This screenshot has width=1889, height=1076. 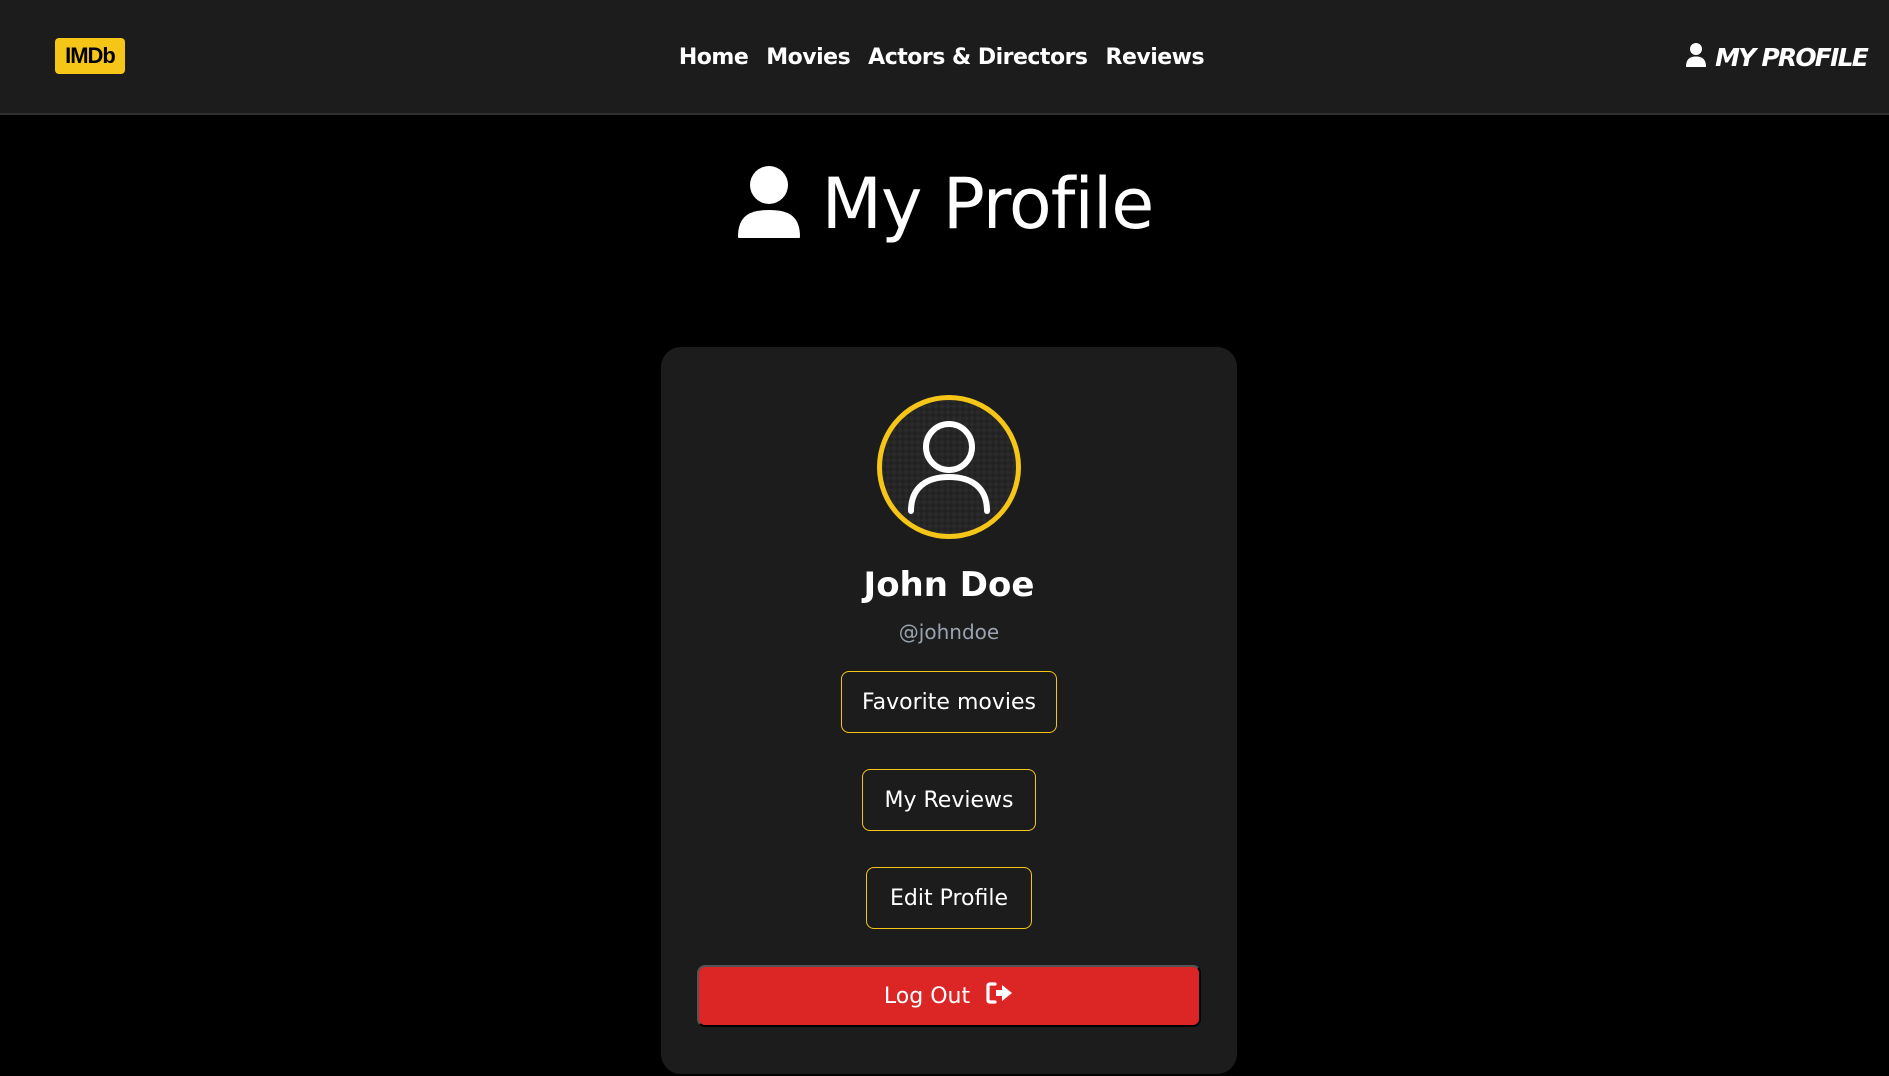 What do you see at coordinates (927, 996) in the screenshot?
I see `logout-label: Log Out` at bounding box center [927, 996].